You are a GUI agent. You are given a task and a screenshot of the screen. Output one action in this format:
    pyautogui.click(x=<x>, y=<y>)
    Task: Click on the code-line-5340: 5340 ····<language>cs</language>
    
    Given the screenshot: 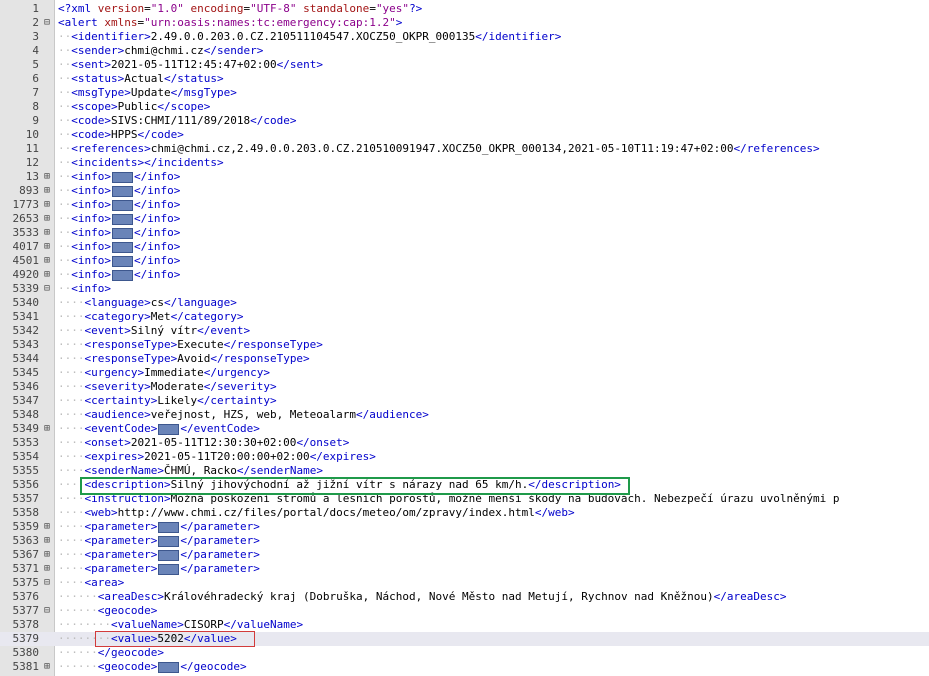 What is the action you would take?
    pyautogui.click(x=464, y=303)
    